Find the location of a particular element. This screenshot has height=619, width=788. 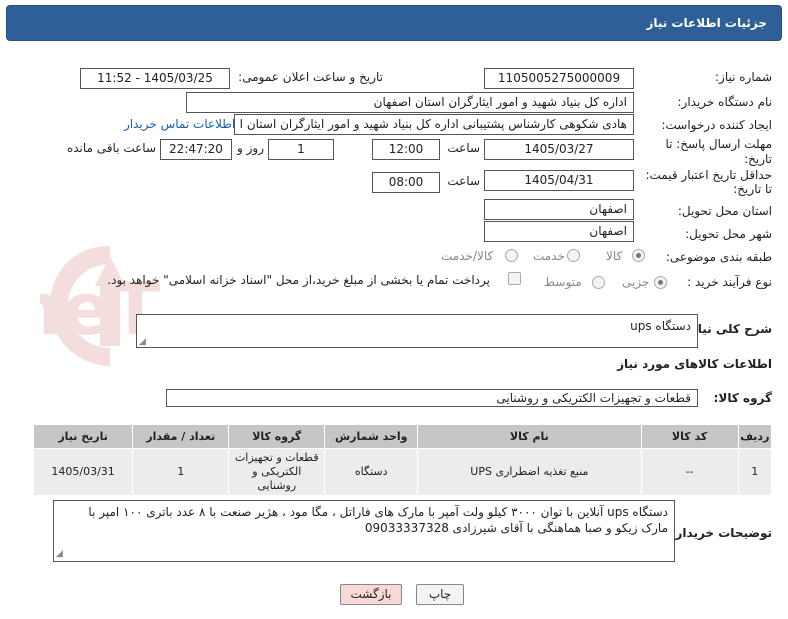

city-label: شهر محل تحویل: is located at coordinates (728, 234).